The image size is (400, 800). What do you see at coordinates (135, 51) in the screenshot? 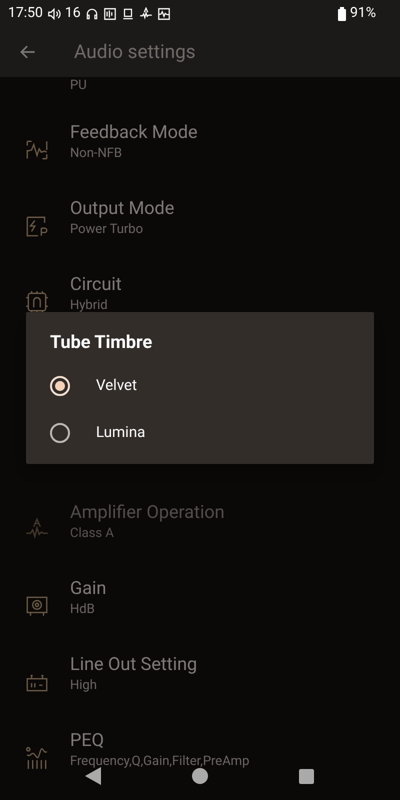
I see `screen-title: Audio settings` at bounding box center [135, 51].